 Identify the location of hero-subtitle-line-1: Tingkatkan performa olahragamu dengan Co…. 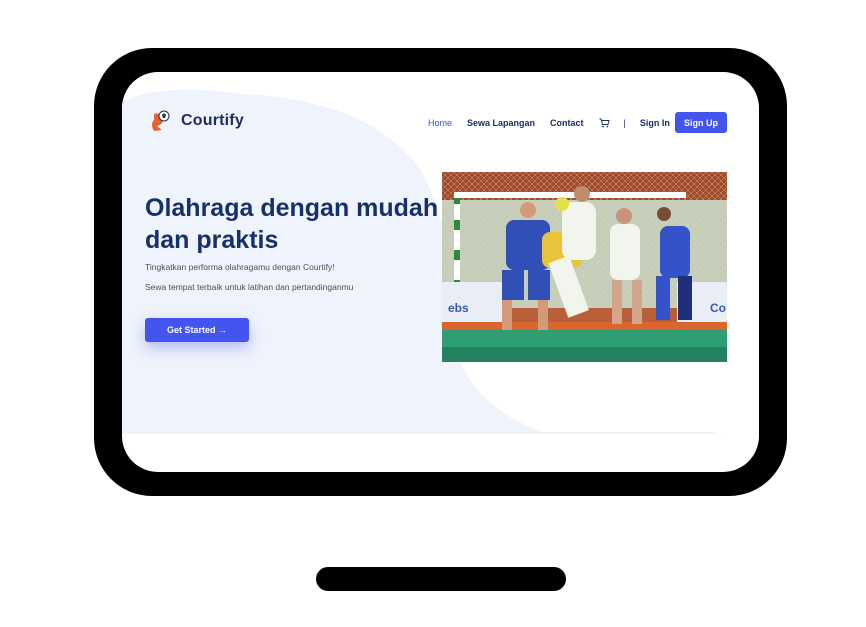
(240, 267).